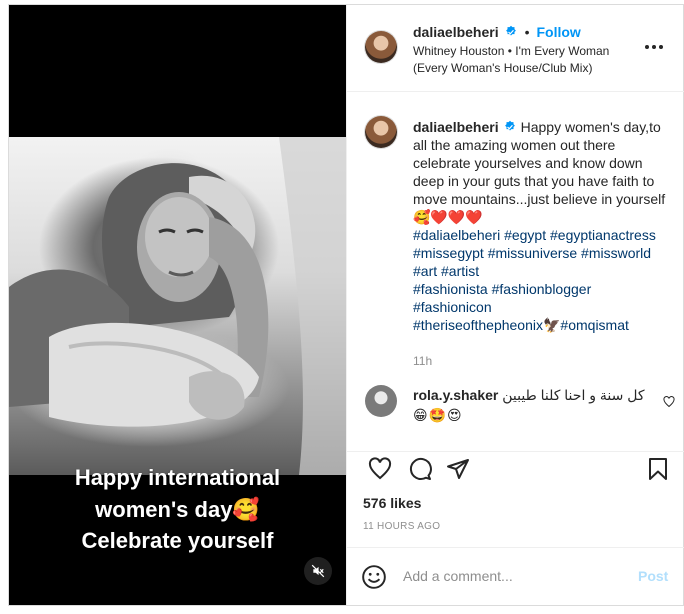  I want to click on author-row: daliaelbeheri • Follow, so click(497, 32).